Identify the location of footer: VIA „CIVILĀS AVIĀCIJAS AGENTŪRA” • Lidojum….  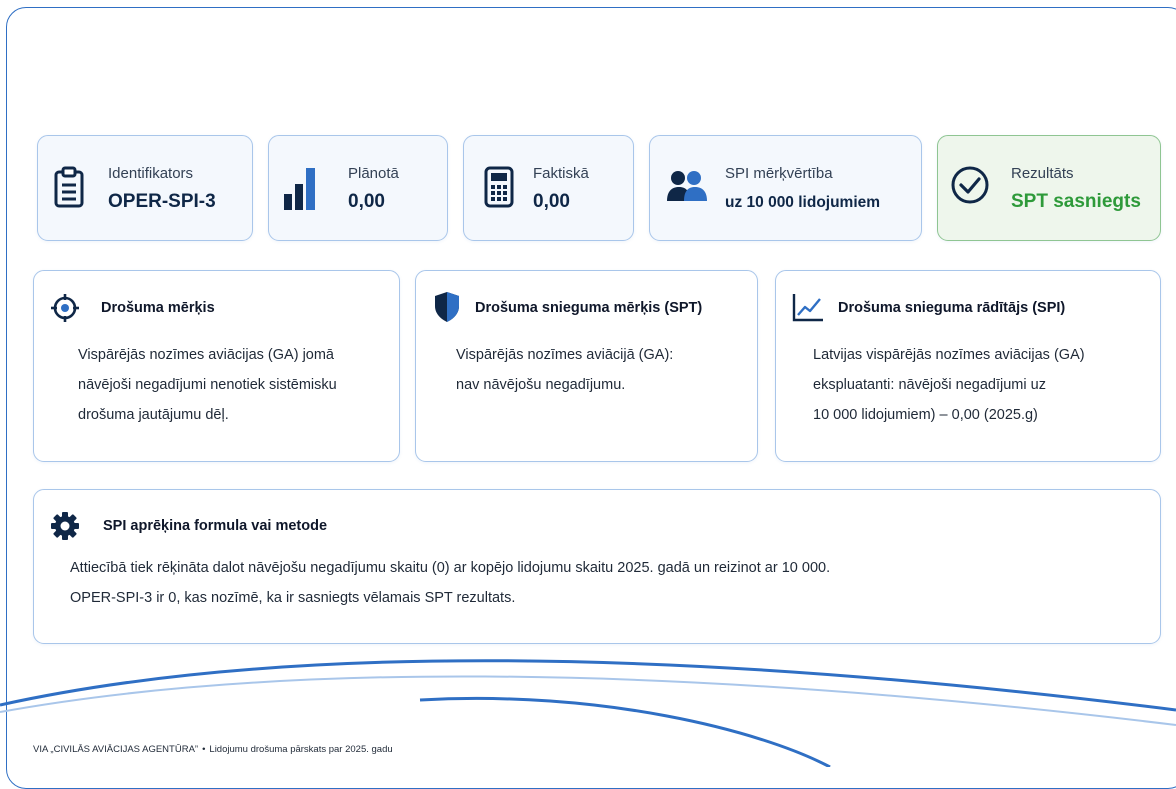
(213, 749).